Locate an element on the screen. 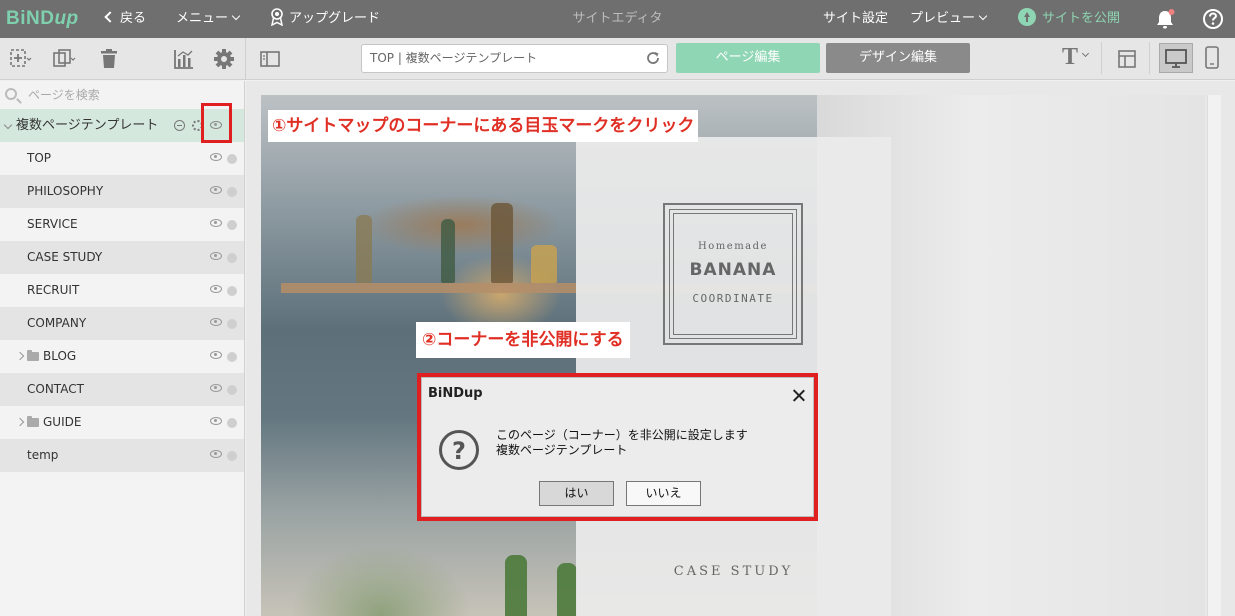  font-t-icon: T is located at coordinates (1070, 57).